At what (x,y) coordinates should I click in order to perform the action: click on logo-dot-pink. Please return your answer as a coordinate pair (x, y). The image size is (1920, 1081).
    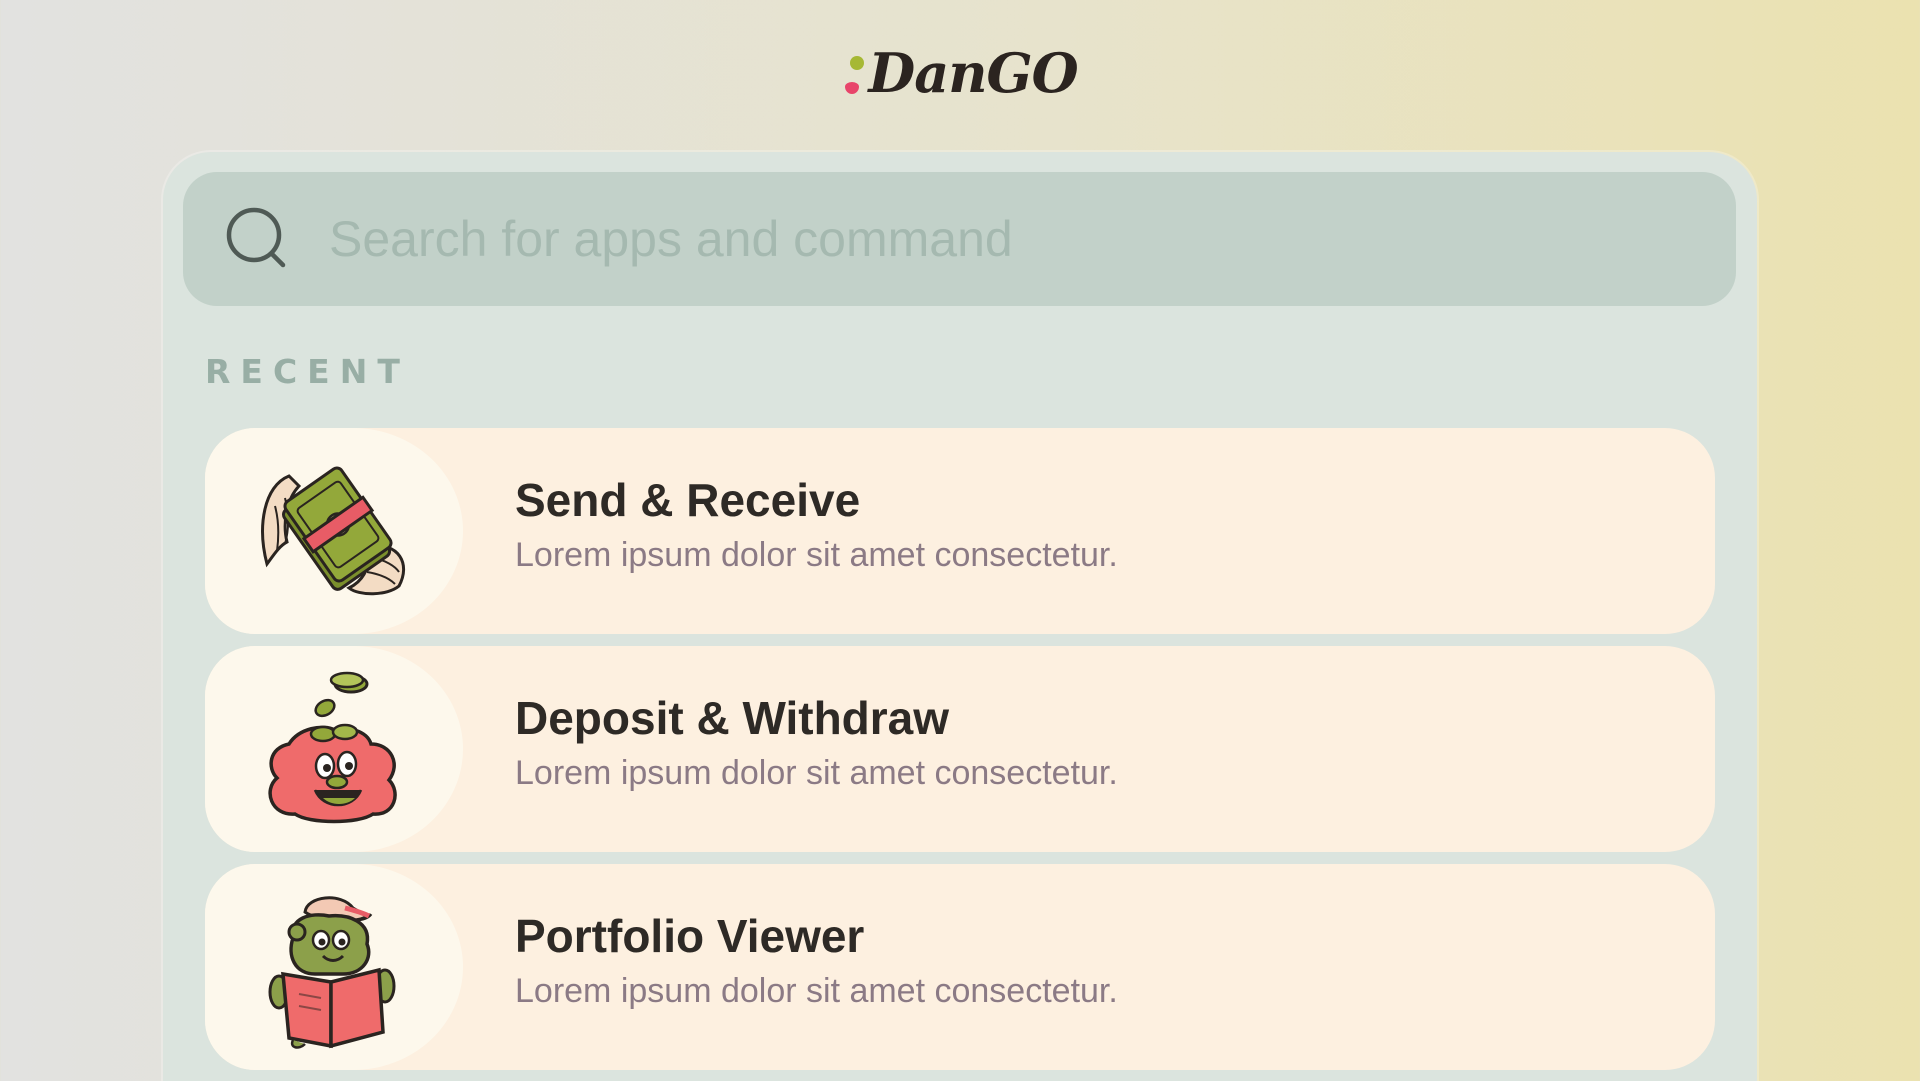
    Looking at the image, I should click on (852, 88).